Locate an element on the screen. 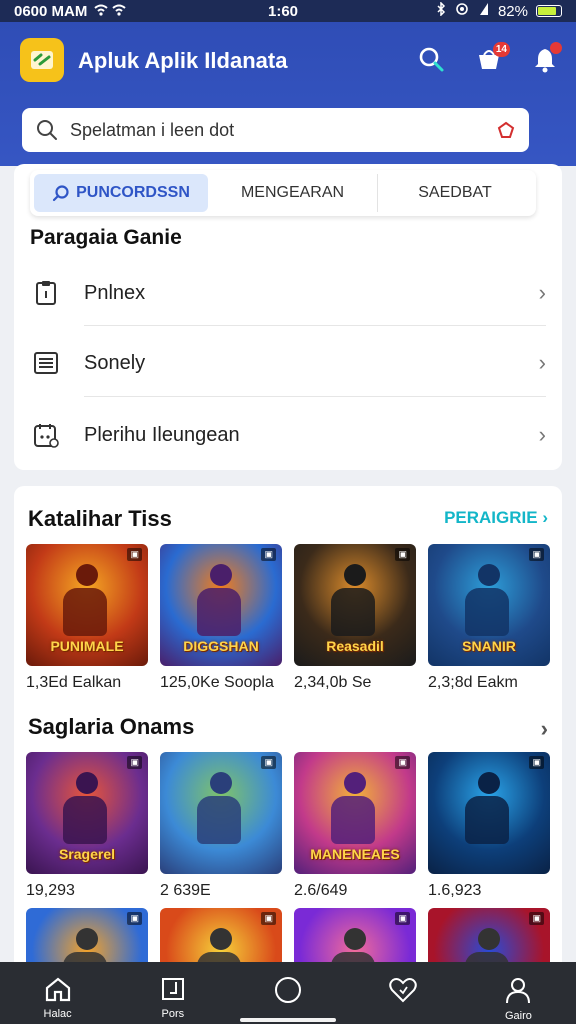 The image size is (576, 1024). nav-library: Pors is located at coordinates (172, 993).